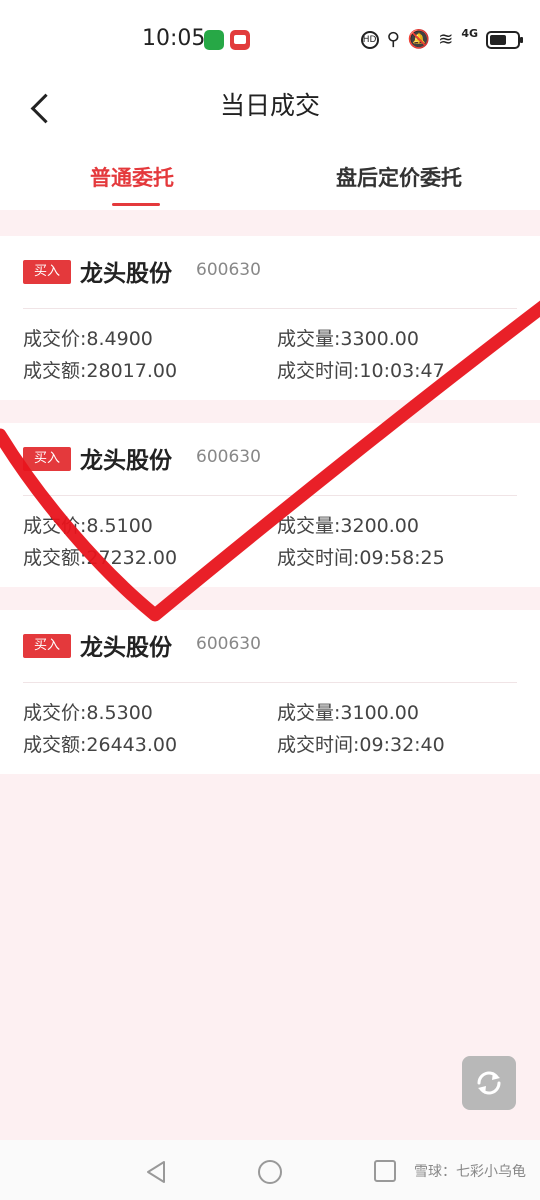 This screenshot has width=540, height=1200. Describe the element at coordinates (446, 39) in the screenshot. I see `wifi-icon: ≋` at that location.